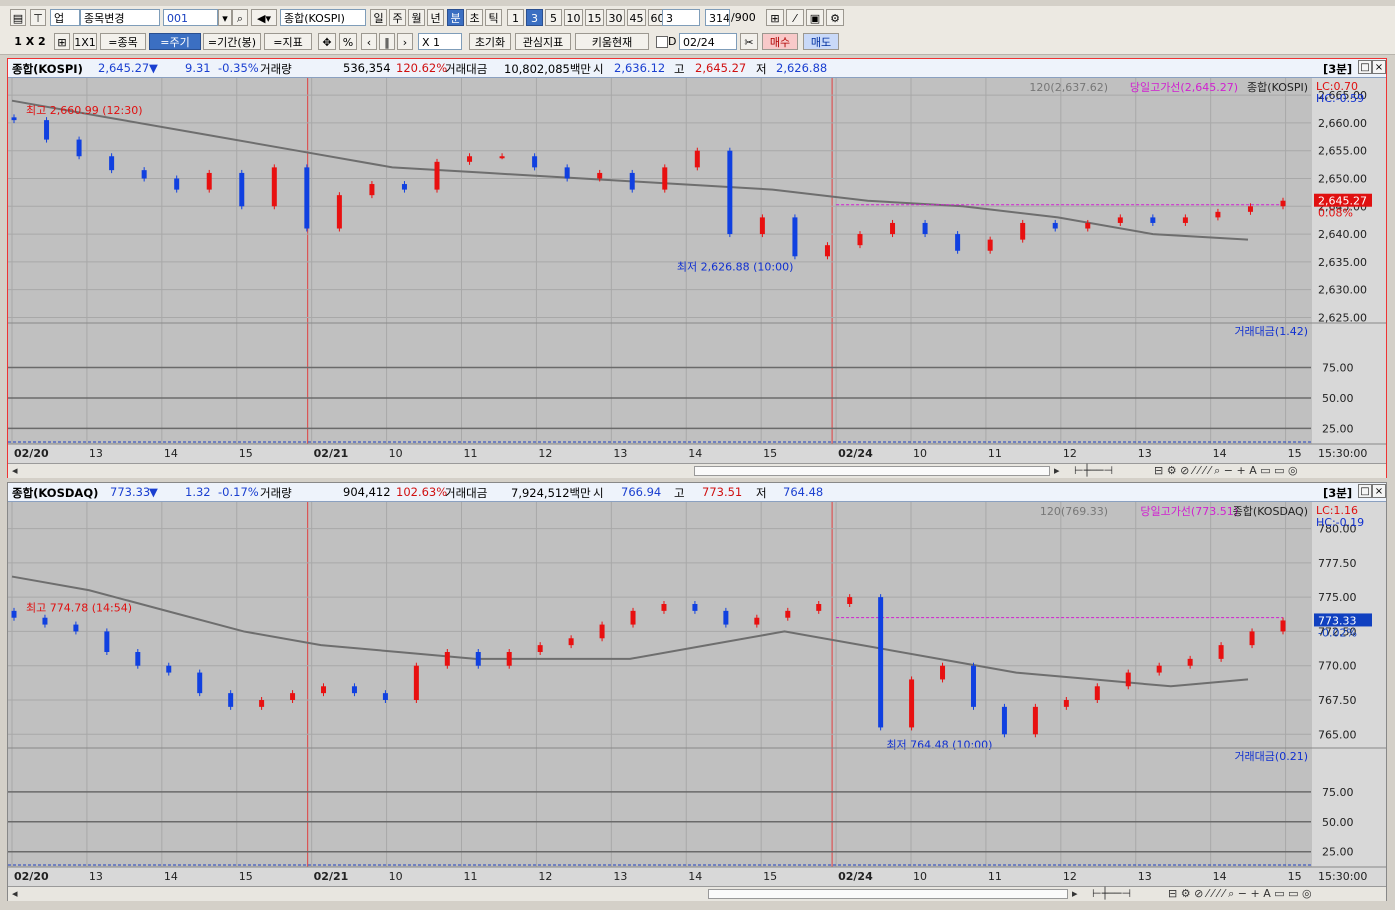 This screenshot has height=910, width=1395. I want to click on change-rate: -0.17%, so click(238, 492).